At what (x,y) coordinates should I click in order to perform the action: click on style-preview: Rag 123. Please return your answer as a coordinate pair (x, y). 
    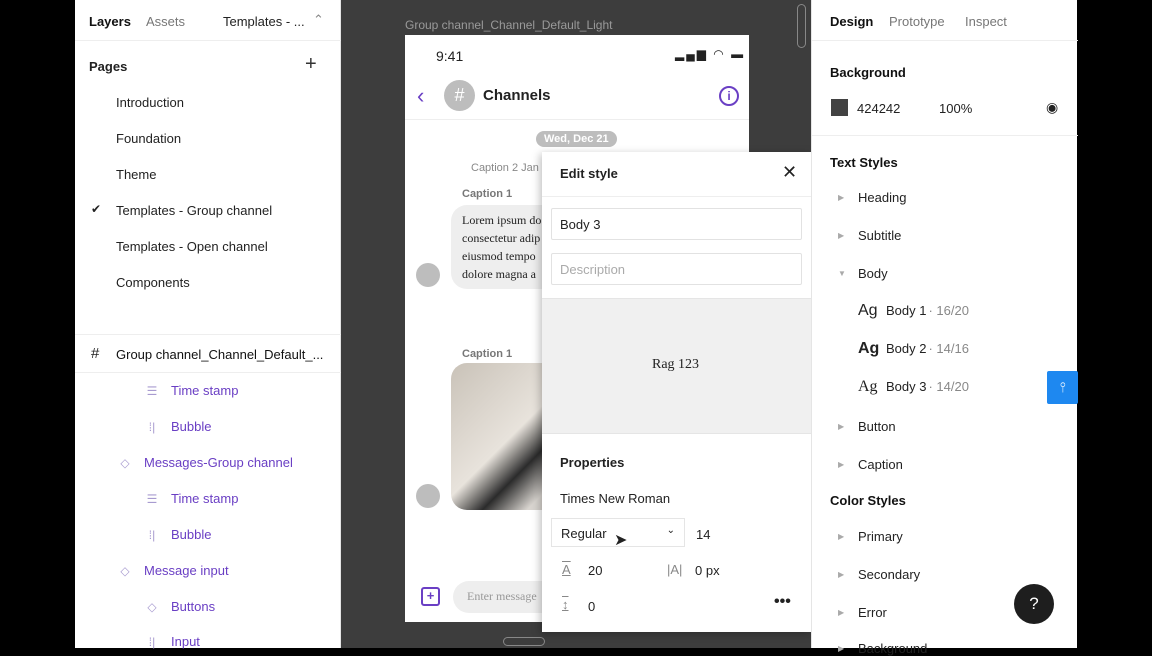
    Looking at the image, I should click on (676, 364).